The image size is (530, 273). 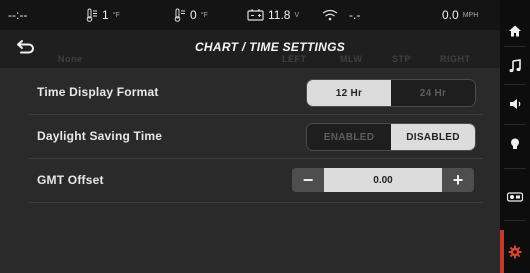 What do you see at coordinates (460, 15) in the screenshot?
I see `speed-readout: 0.0 MPH` at bounding box center [460, 15].